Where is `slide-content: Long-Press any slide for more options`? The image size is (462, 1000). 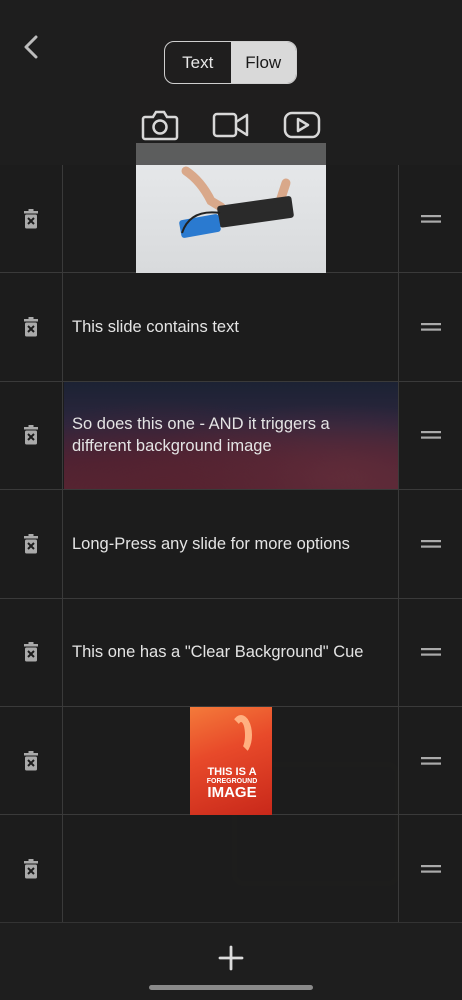
slide-content: Long-Press any slide for more options is located at coordinates (231, 543).